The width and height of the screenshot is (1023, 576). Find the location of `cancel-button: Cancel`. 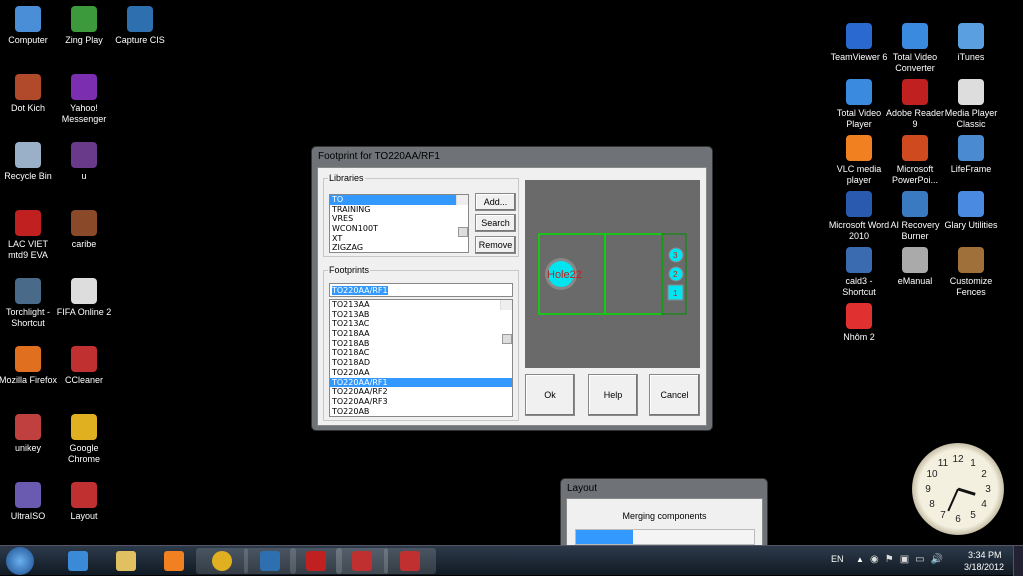

cancel-button: Cancel is located at coordinates (674, 395).